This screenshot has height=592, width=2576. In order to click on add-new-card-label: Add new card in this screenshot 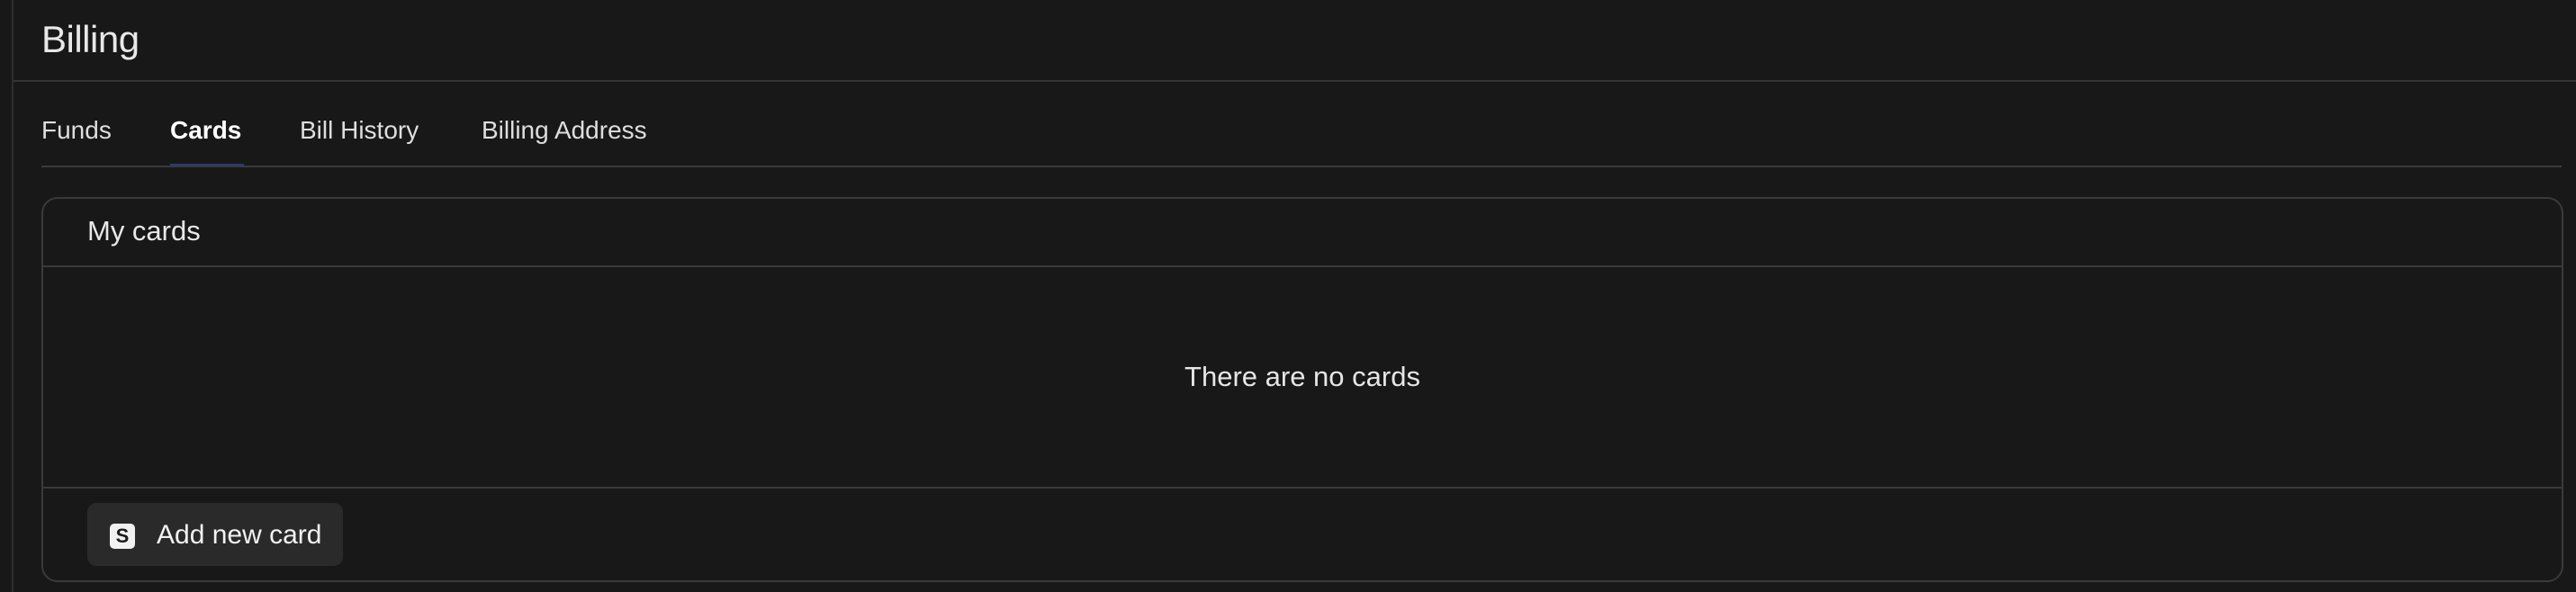, I will do `click(239, 535)`.